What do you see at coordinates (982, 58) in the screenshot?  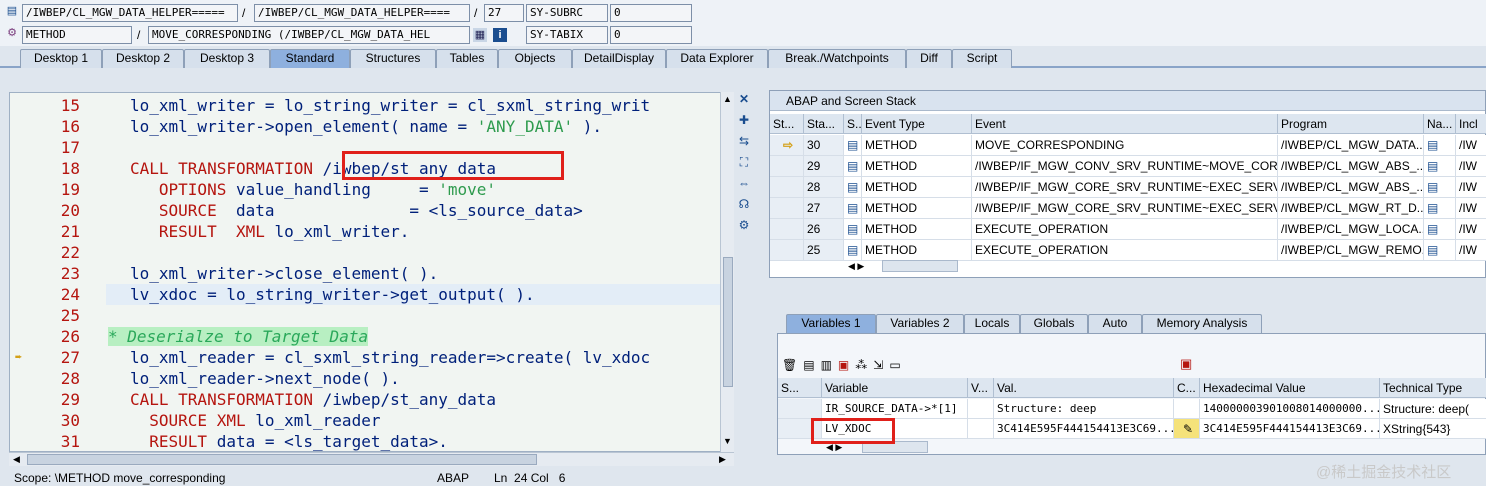 I see `tab-script: Script` at bounding box center [982, 58].